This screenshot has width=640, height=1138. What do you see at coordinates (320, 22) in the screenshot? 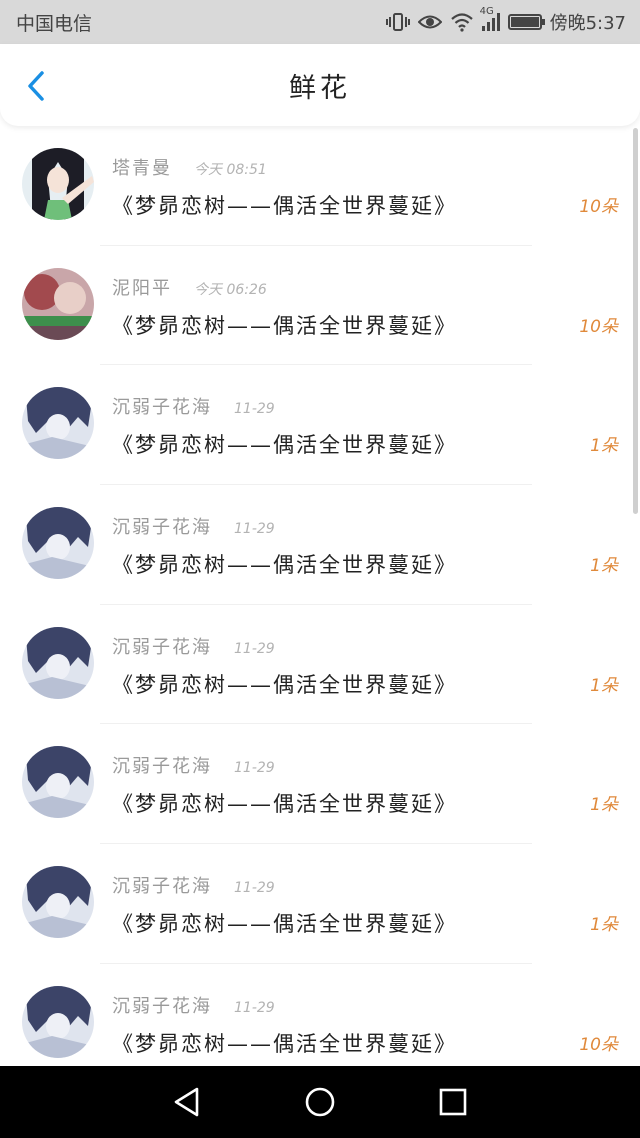
I see `status-bar: 中国电信 4G 傍晚5:37` at bounding box center [320, 22].